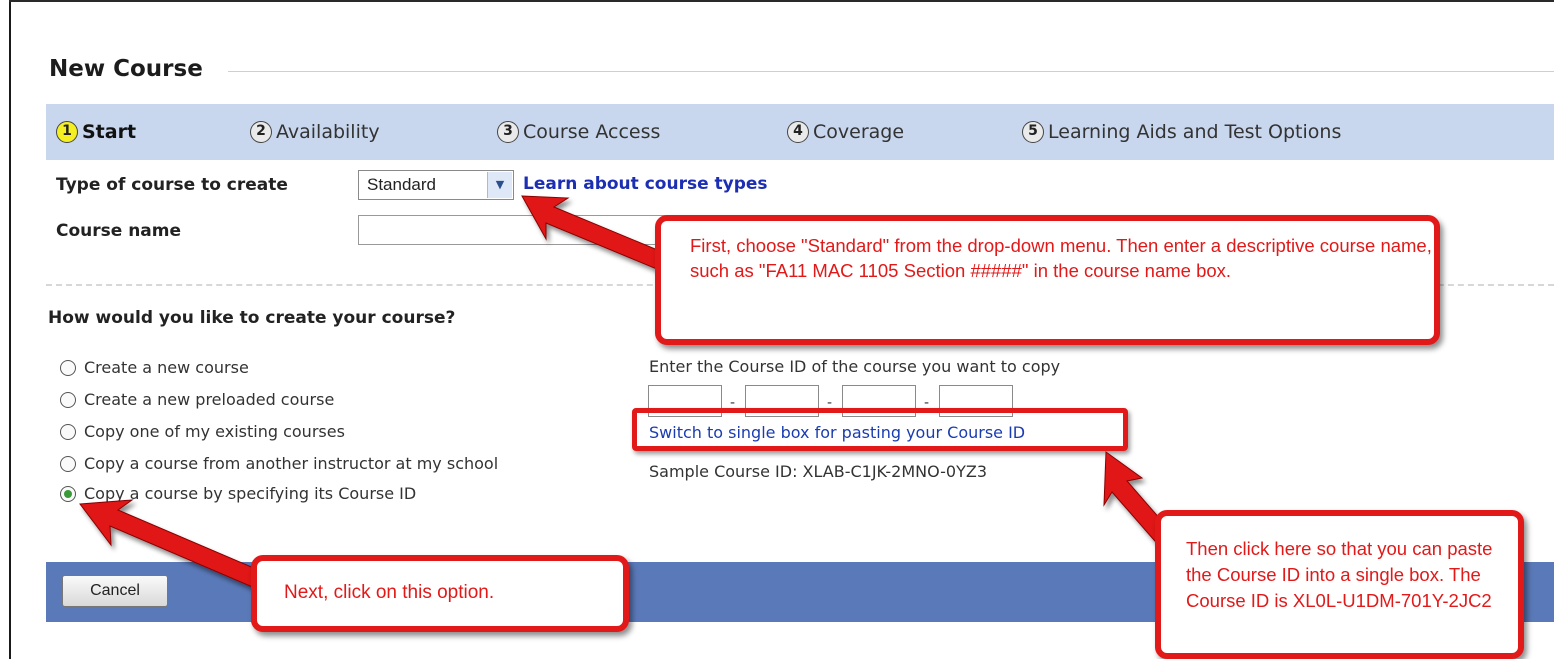 The width and height of the screenshot is (1554, 659). Describe the element at coordinates (175, 545) in the screenshot. I see `arrow-to-course-id-option` at that location.